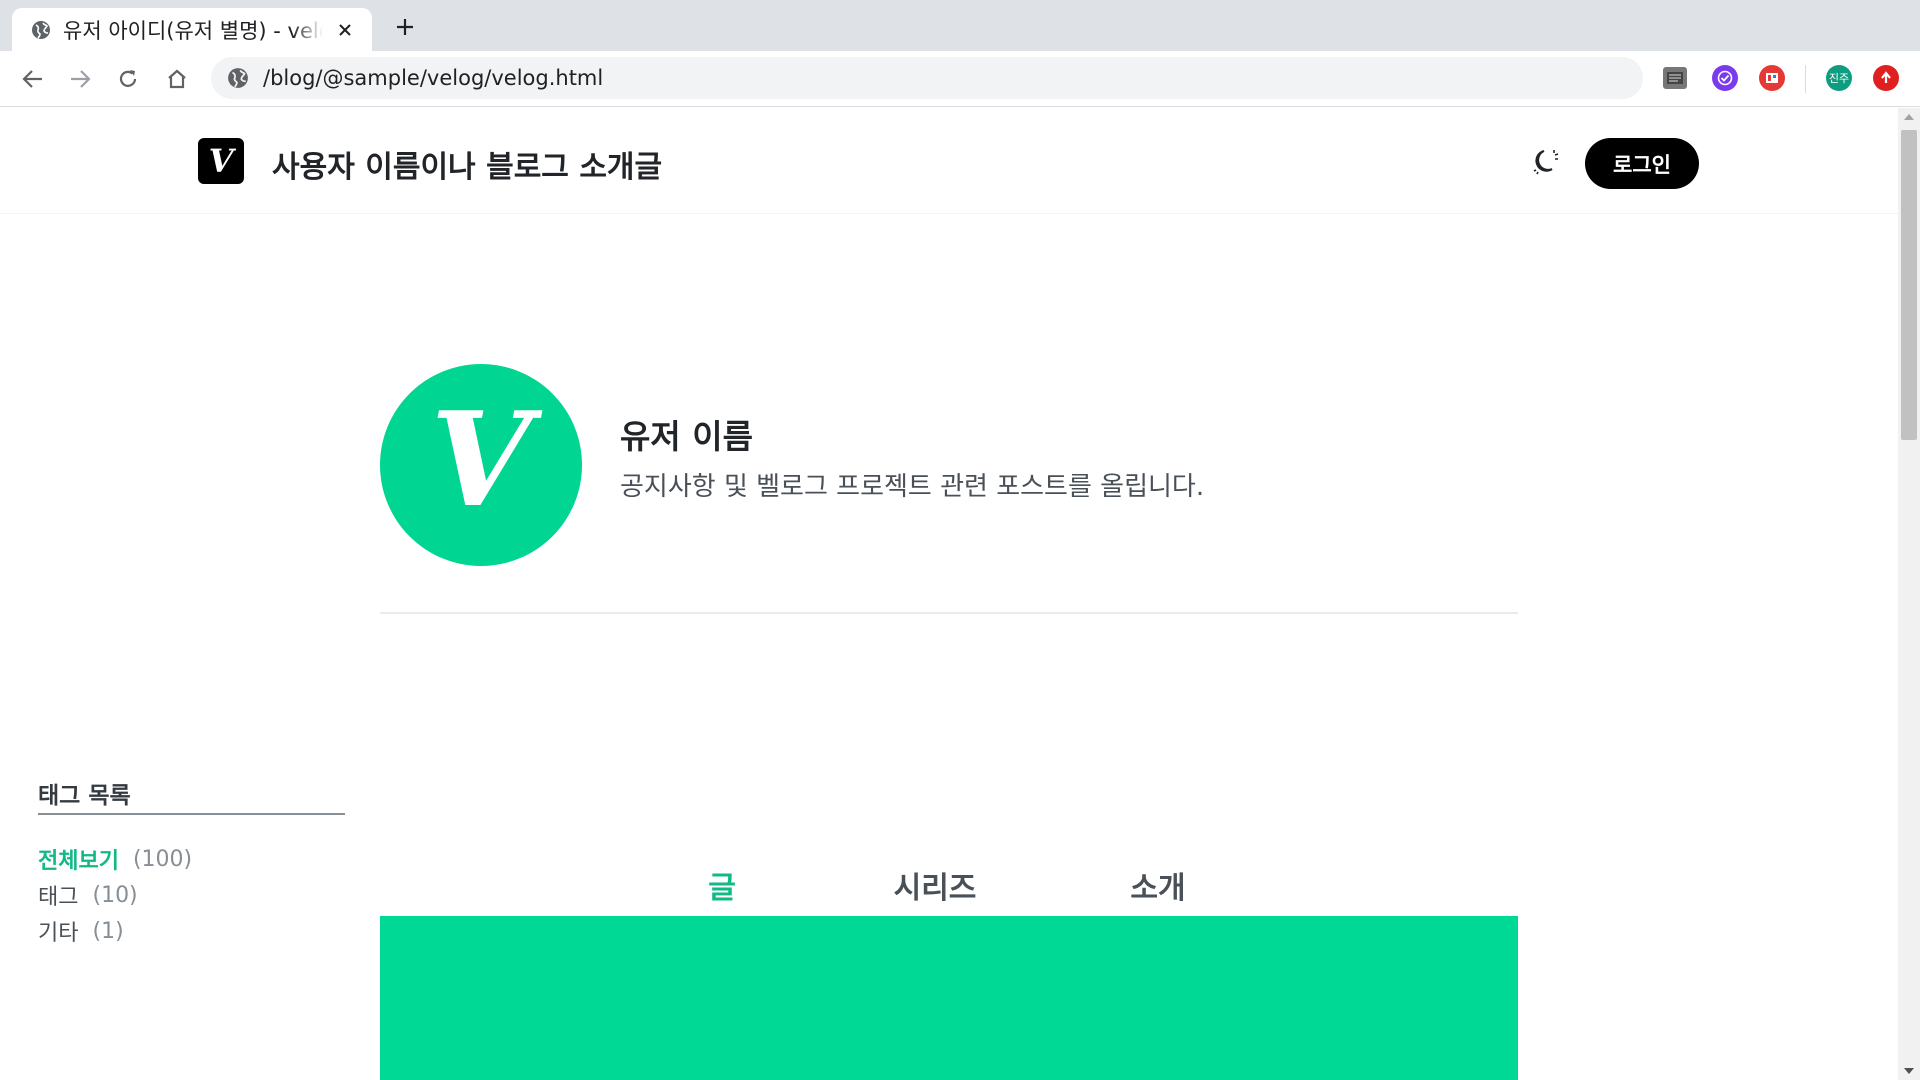  Describe the element at coordinates (481, 459) in the screenshot. I see `avatar-letter: V` at that location.